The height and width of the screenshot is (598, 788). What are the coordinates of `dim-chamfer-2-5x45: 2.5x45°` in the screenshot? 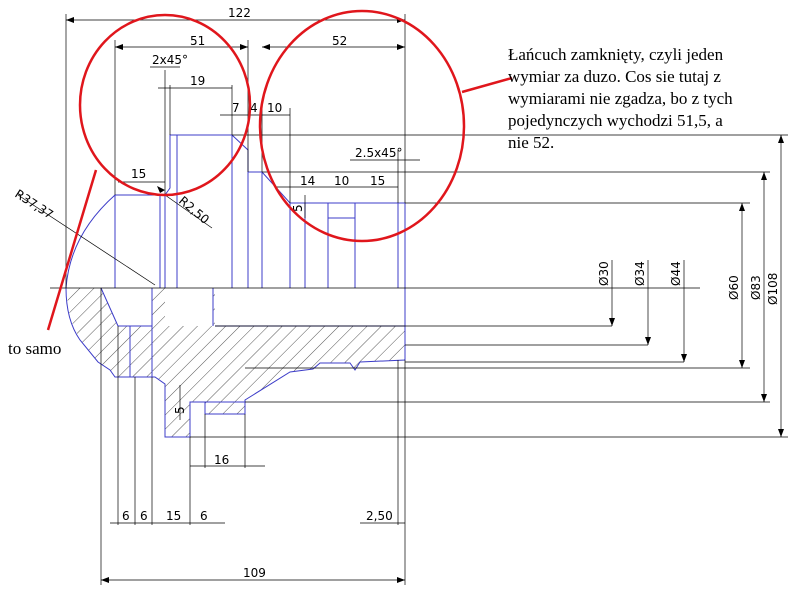 It's located at (378, 153).